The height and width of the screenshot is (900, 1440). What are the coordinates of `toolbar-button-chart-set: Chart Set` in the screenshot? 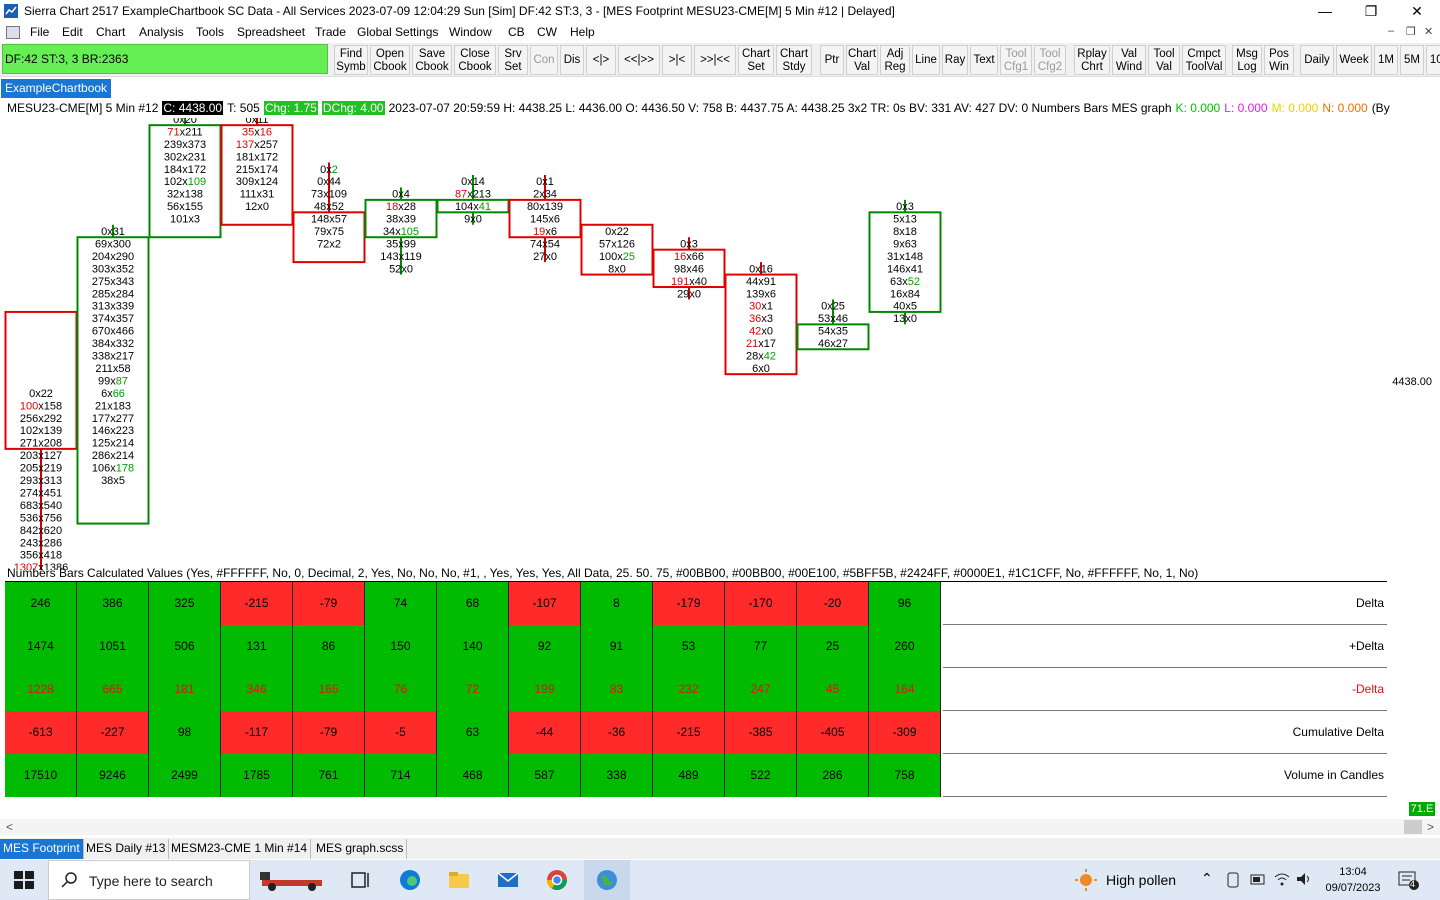 It's located at (756, 60).